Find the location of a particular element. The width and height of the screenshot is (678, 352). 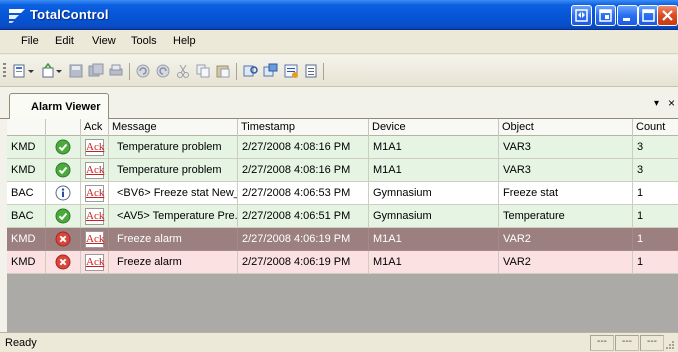

cell-timestamp: 2/27/2008 4:06:51 PM is located at coordinates (303, 216).